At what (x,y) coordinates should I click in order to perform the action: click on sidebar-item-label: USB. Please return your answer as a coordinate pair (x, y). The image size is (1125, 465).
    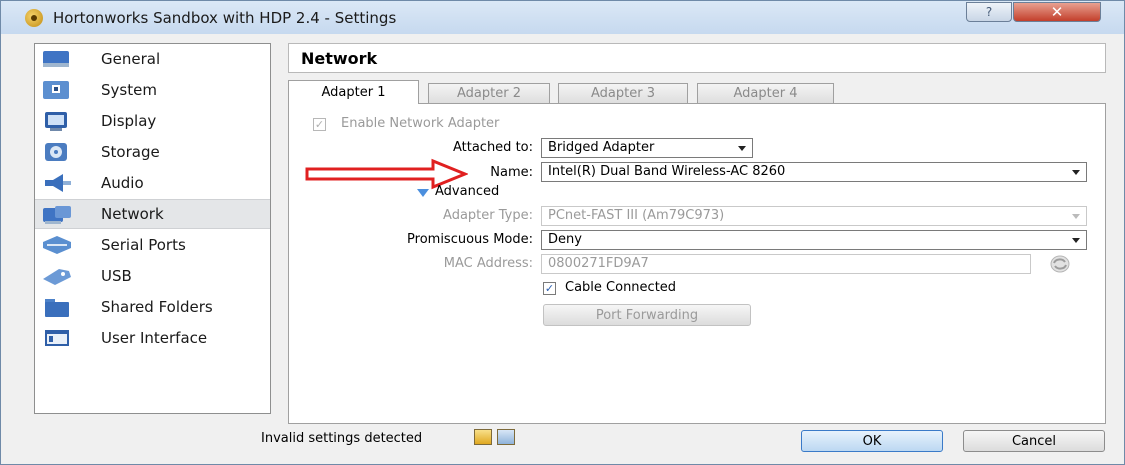
    Looking at the image, I should click on (116, 276).